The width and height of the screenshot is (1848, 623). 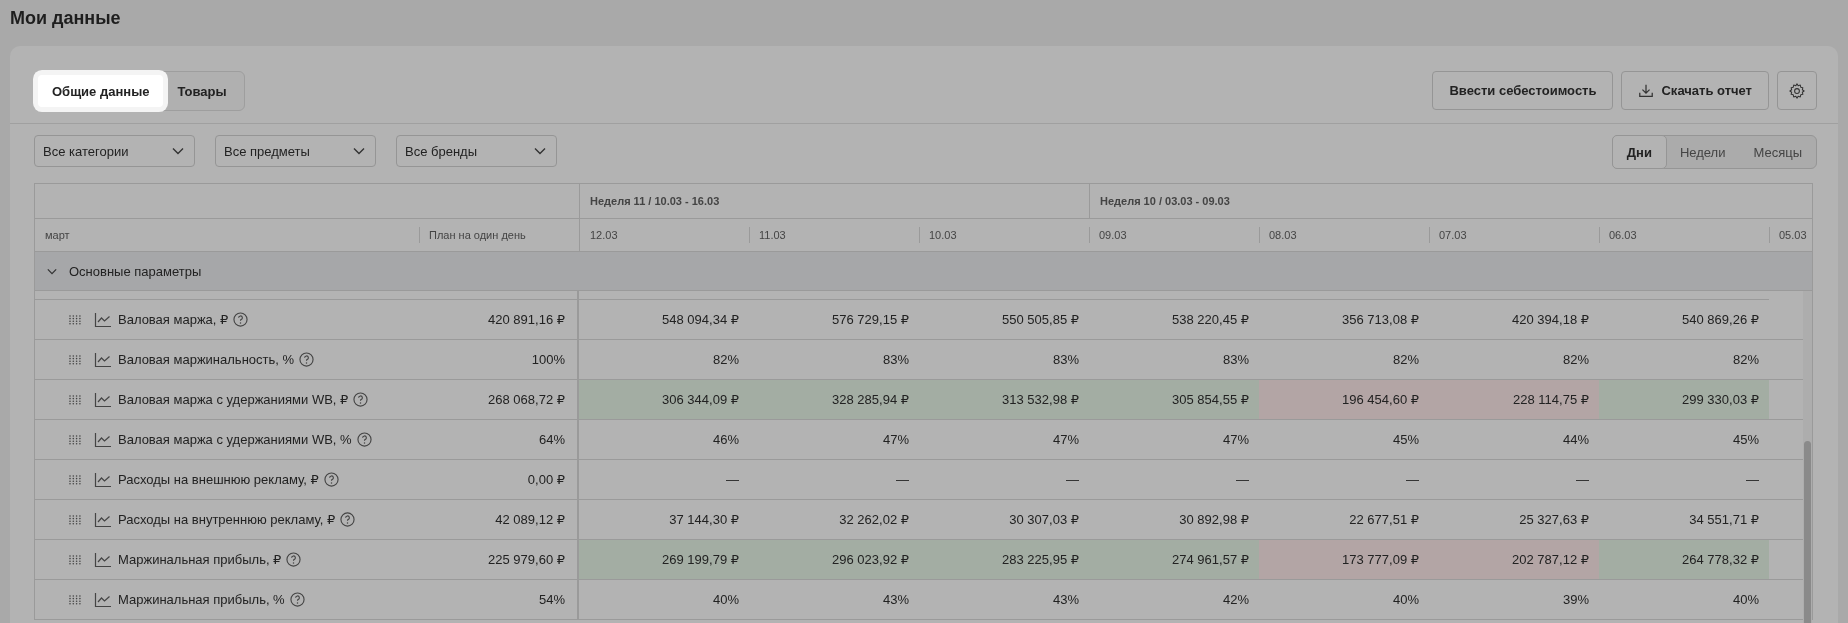 I want to click on week-header: Неделя 11 / 10.03 - 16.03, so click(x=655, y=201).